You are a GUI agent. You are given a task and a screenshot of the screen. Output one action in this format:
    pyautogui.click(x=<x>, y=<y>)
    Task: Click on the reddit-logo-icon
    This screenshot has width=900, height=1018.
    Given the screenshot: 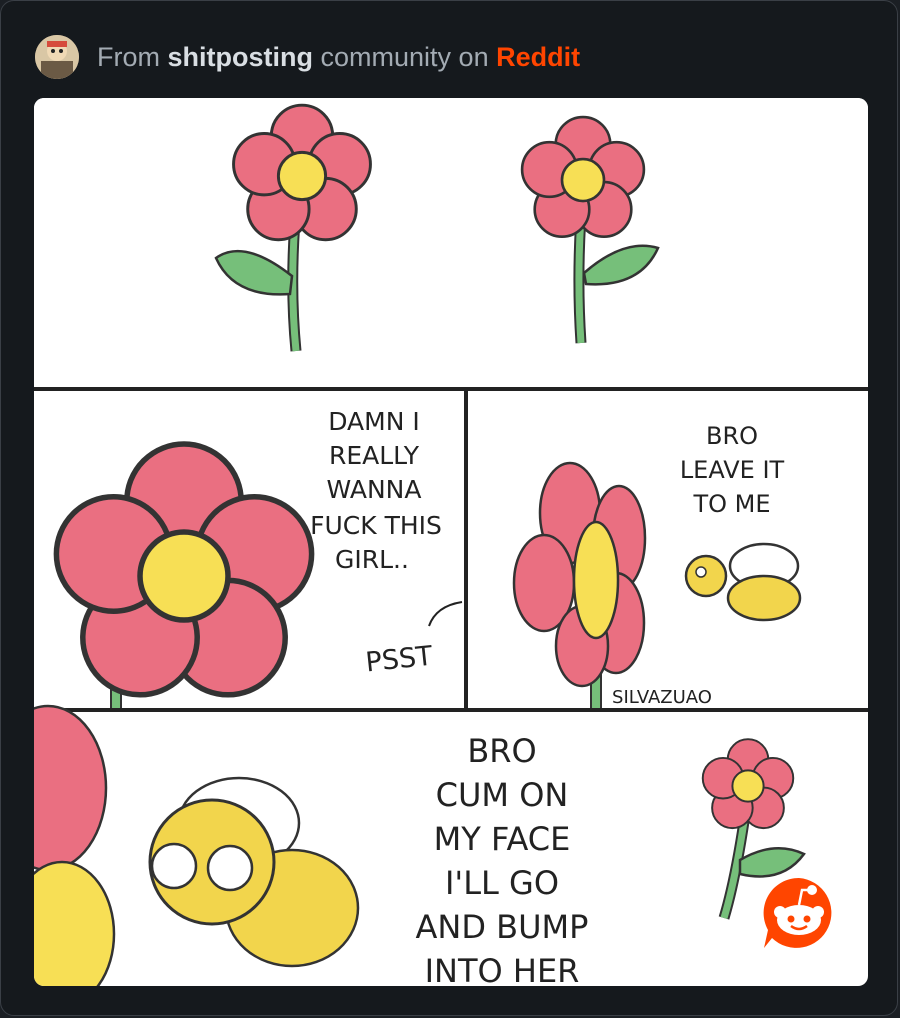 What is the action you would take?
    pyautogui.click(x=799, y=913)
    